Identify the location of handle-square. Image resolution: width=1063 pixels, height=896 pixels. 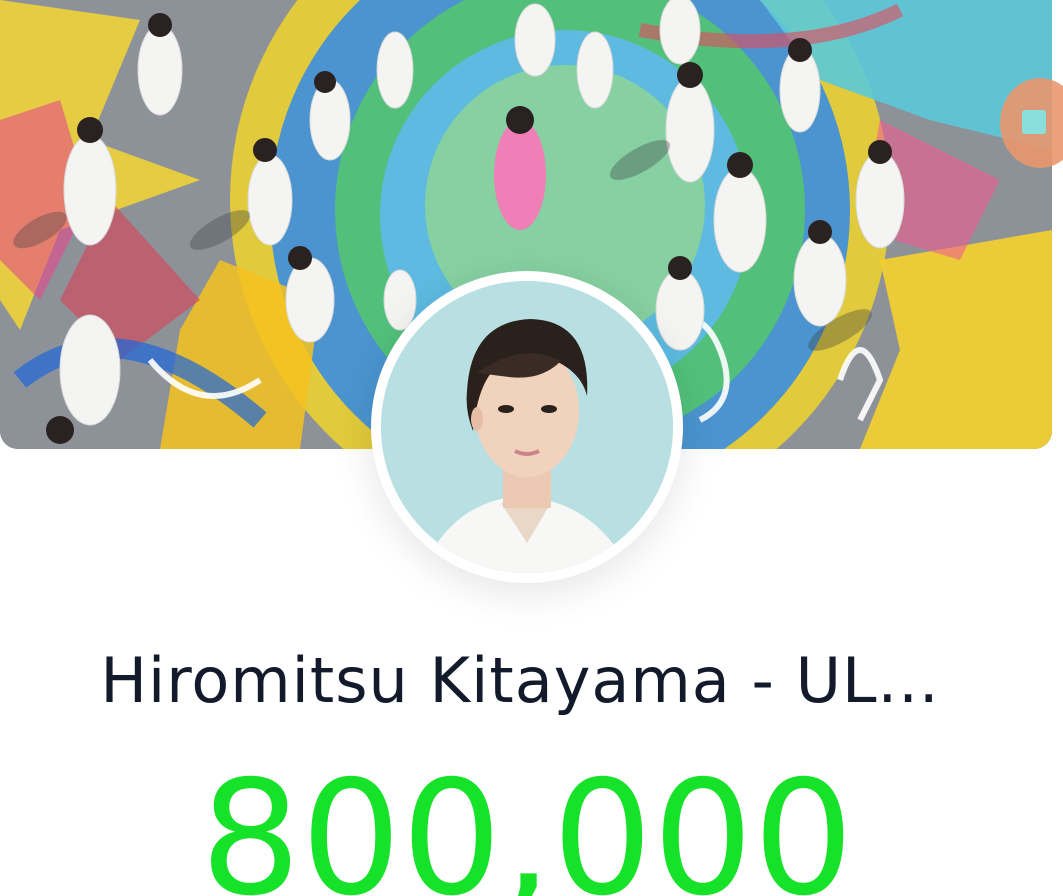
(1034, 122).